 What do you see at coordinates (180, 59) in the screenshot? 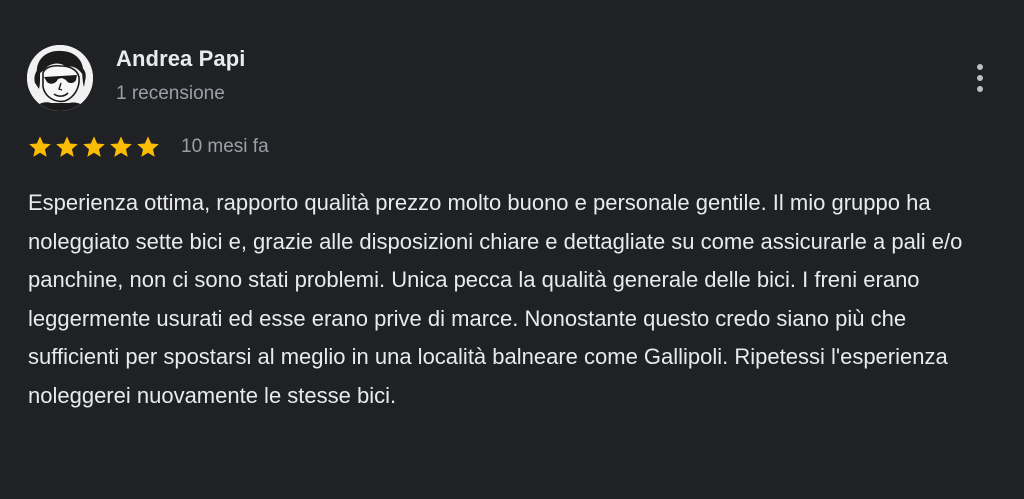
I see `reviewer-name: Andrea Papi` at bounding box center [180, 59].